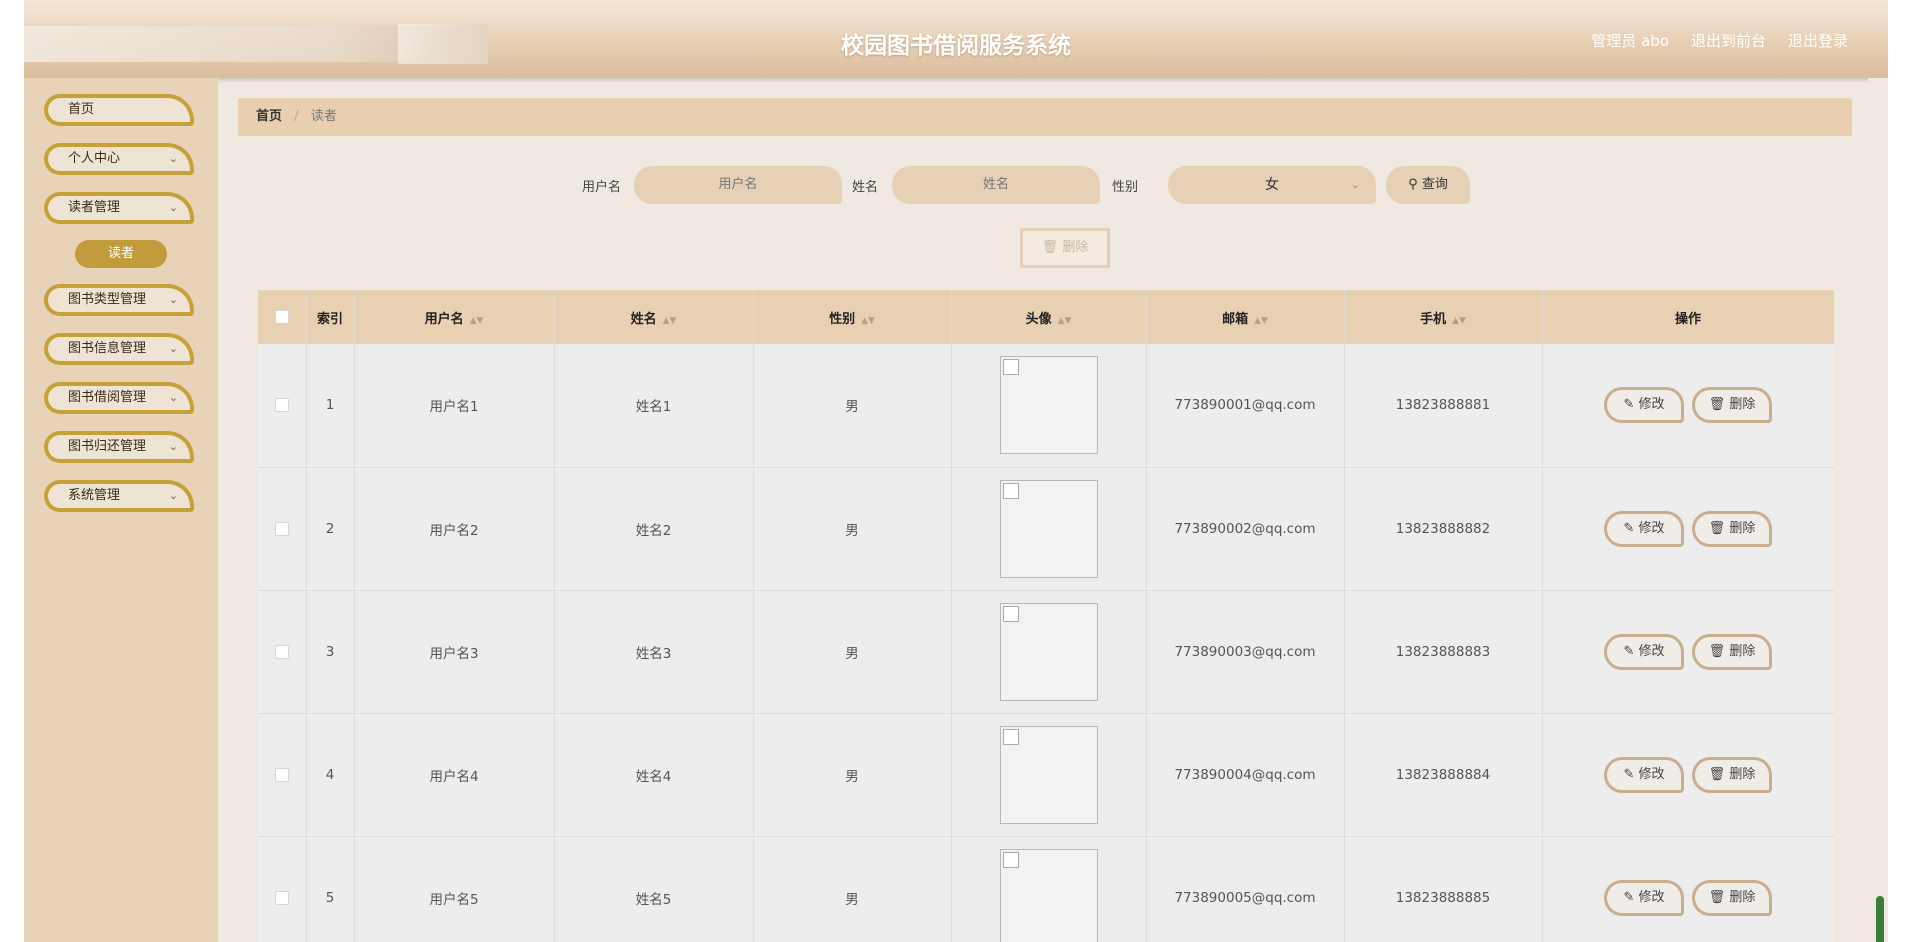 Image resolution: width=1914 pixels, height=942 pixels. What do you see at coordinates (119, 447) in the screenshot?
I see `sidebar-item-return-management: 图书归还管理 ⌄` at bounding box center [119, 447].